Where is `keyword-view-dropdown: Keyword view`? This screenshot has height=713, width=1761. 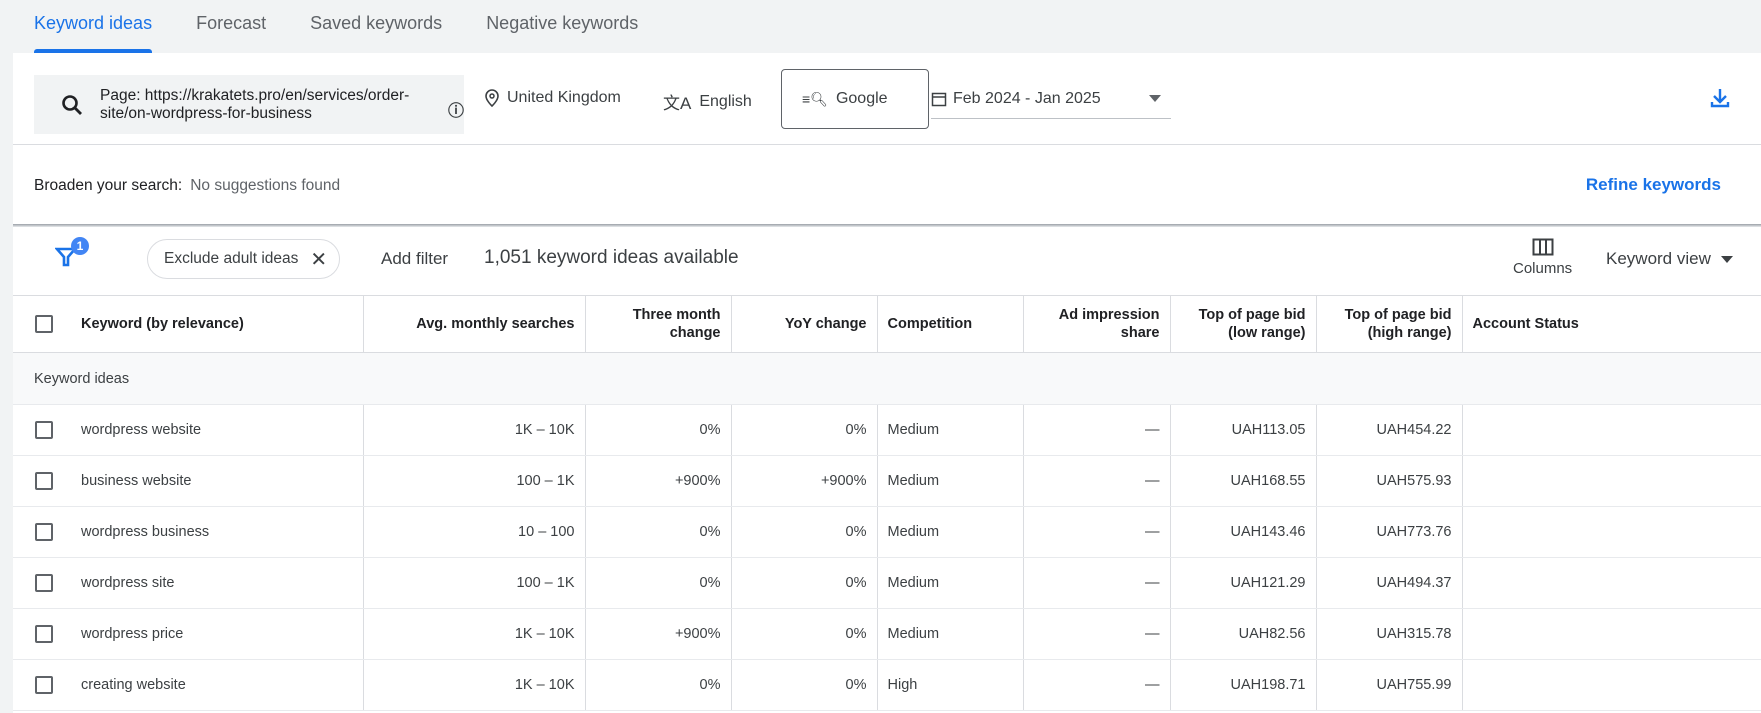
keyword-view-dropdown: Keyword view is located at coordinates (1669, 259).